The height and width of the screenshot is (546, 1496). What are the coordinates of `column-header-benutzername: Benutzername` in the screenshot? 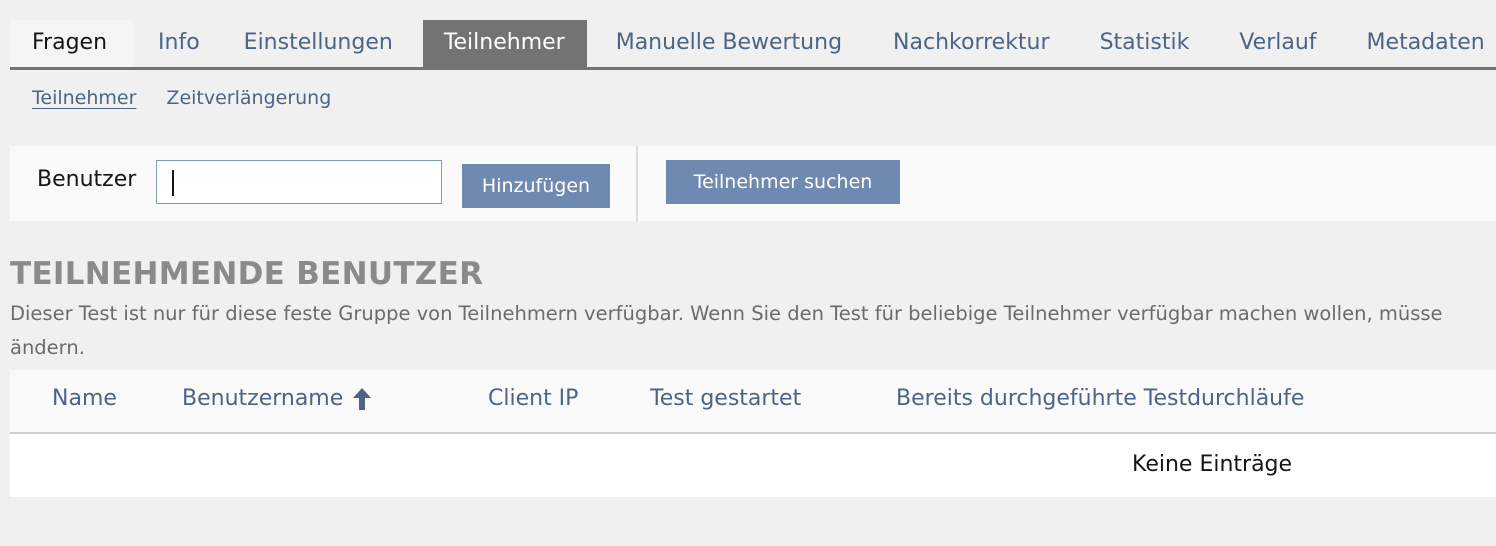 It's located at (277, 398).